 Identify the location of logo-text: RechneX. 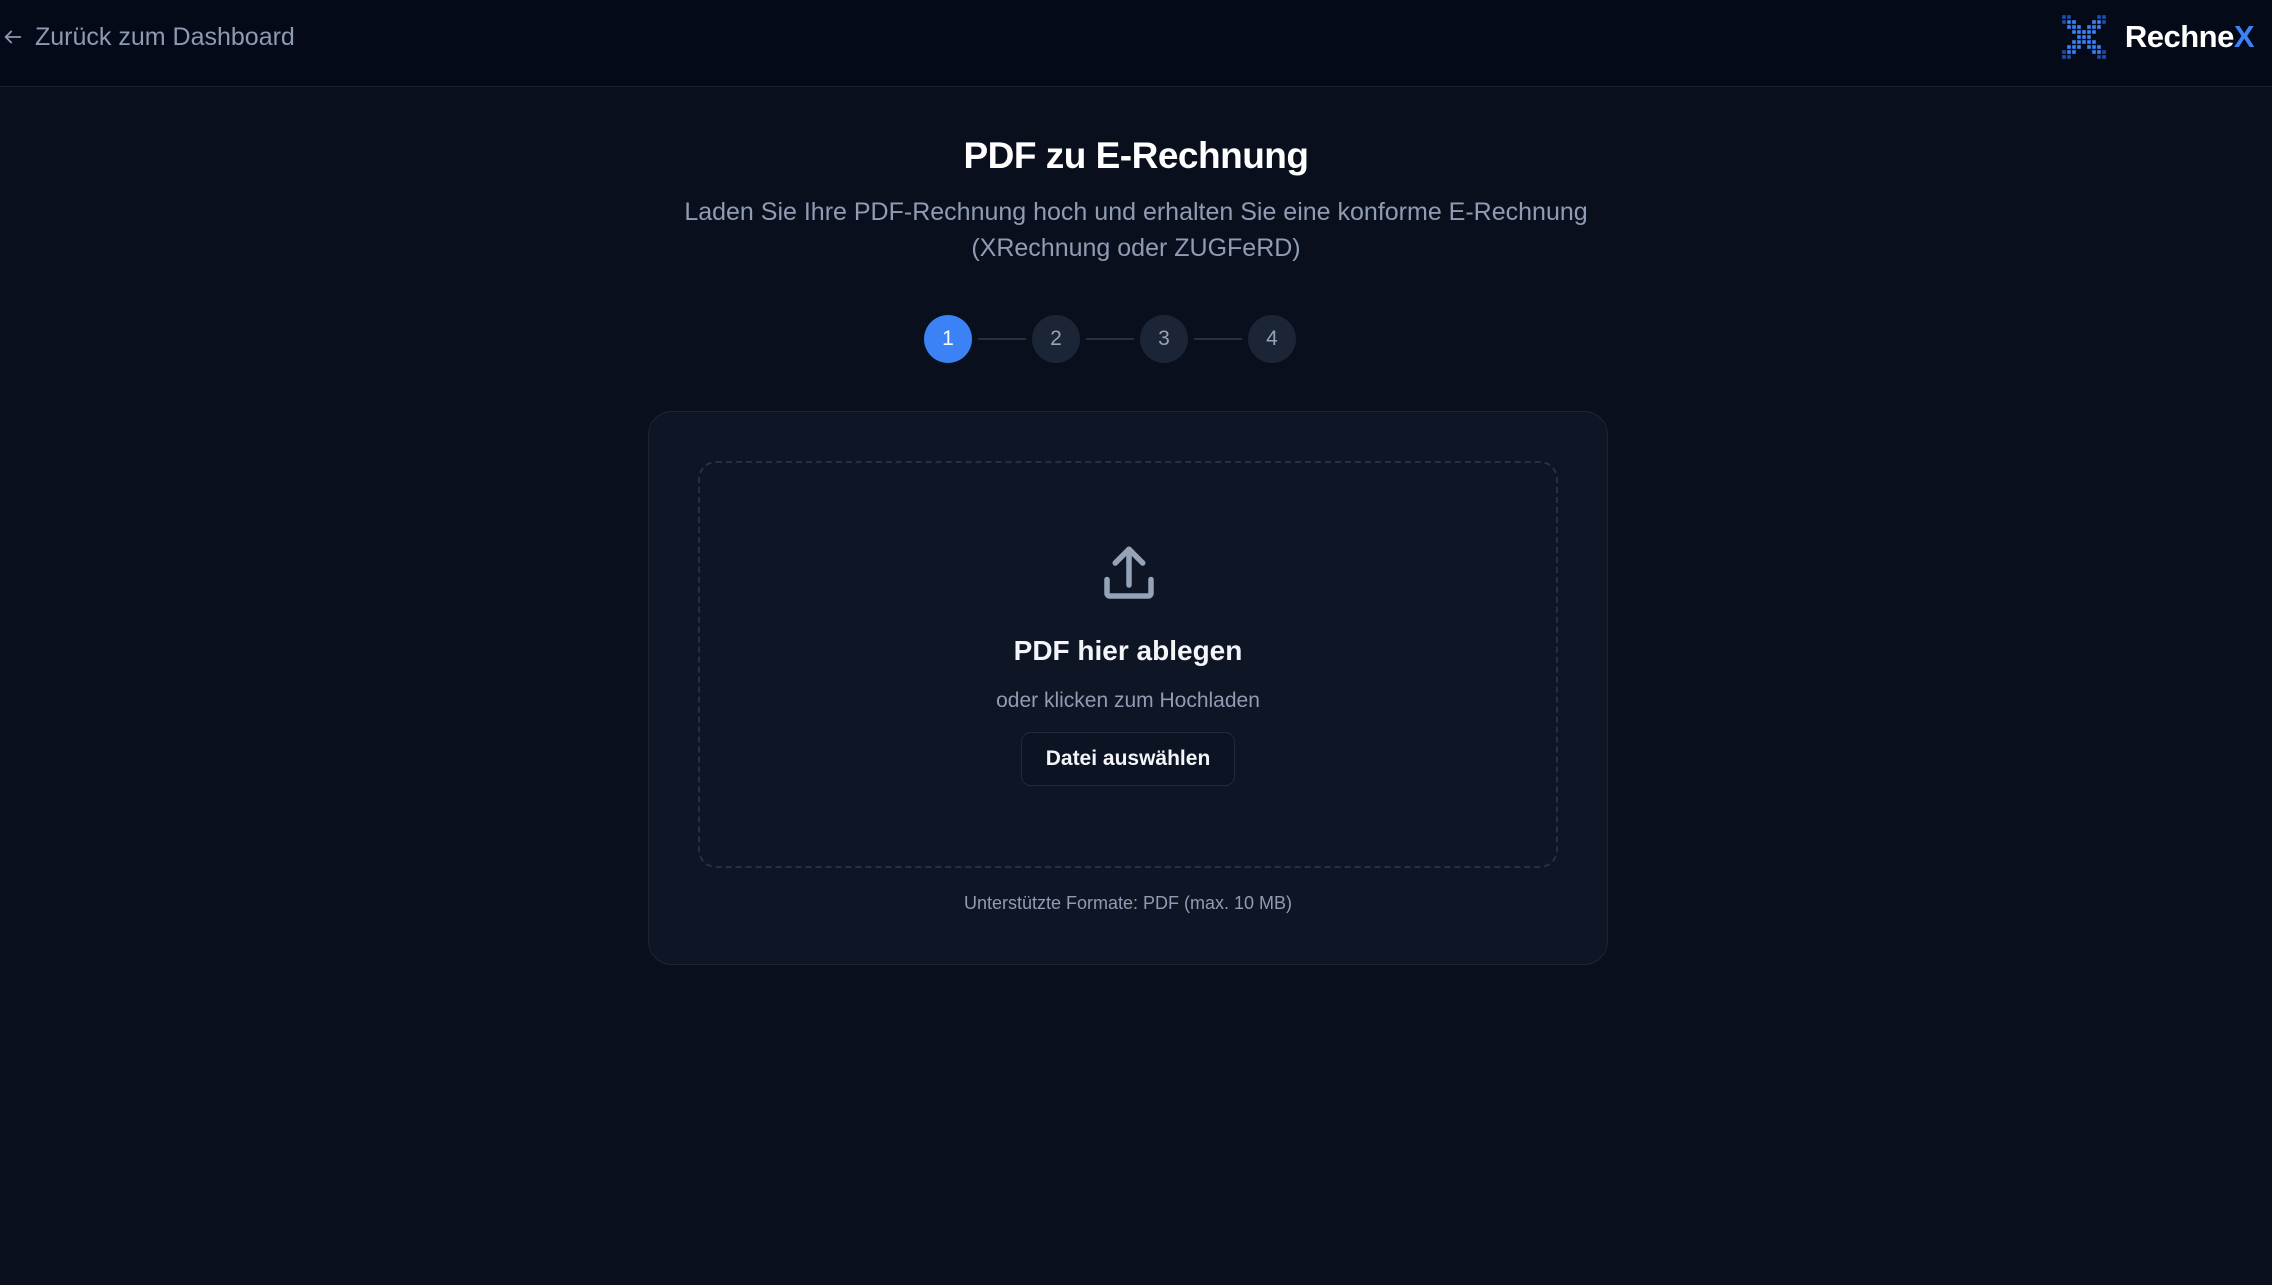
(2189, 36).